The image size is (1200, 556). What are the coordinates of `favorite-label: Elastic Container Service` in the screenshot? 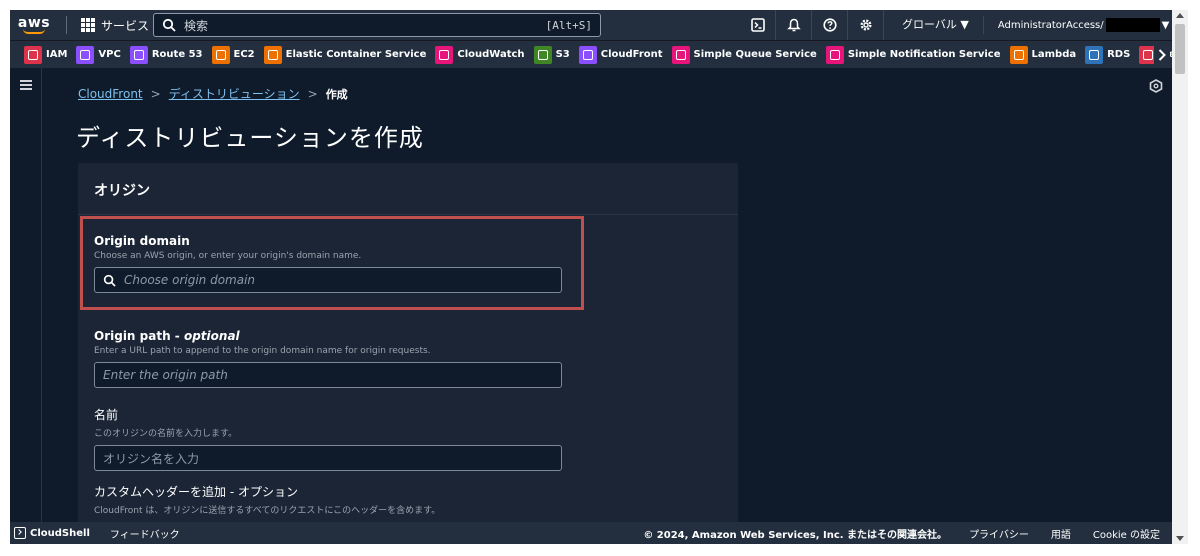 It's located at (356, 54).